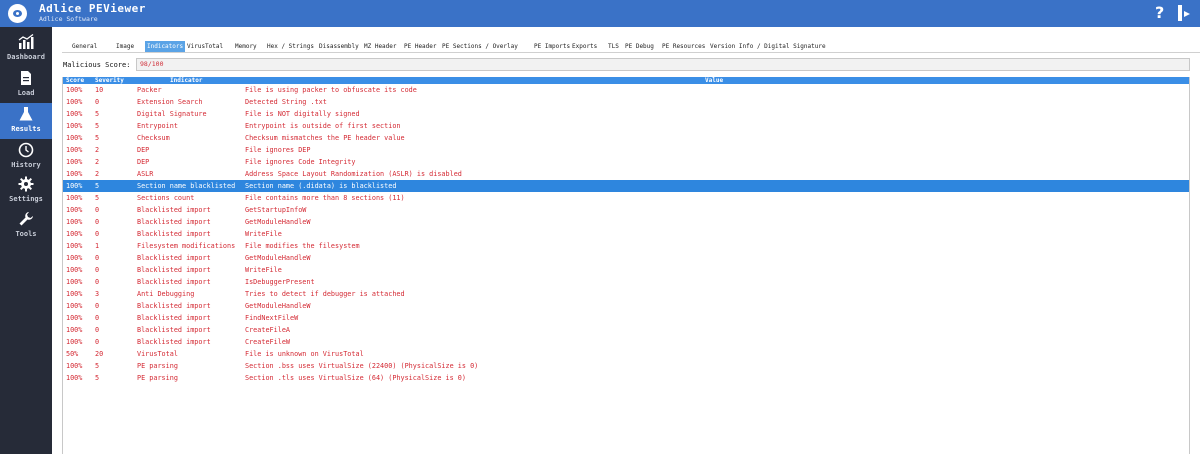 This screenshot has height=454, width=1200. I want to click on help-button: ?, so click(1159, 12).